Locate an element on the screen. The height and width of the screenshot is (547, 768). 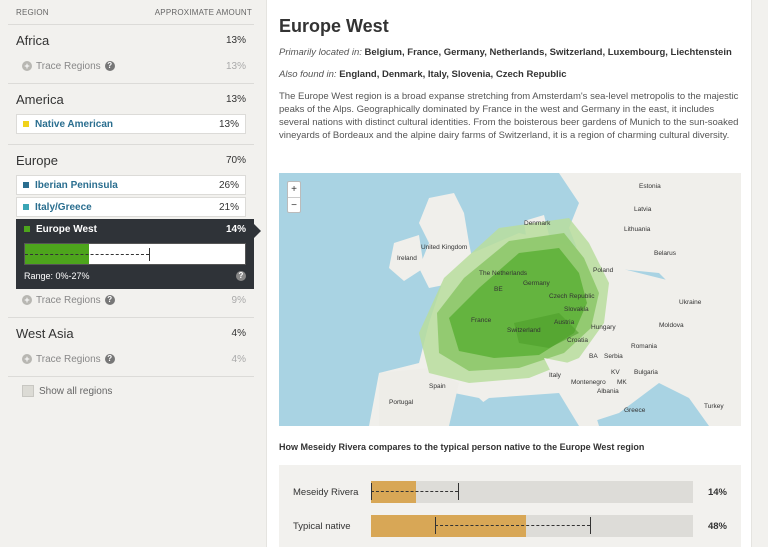
row-range-line is located at coordinates (512, 525).